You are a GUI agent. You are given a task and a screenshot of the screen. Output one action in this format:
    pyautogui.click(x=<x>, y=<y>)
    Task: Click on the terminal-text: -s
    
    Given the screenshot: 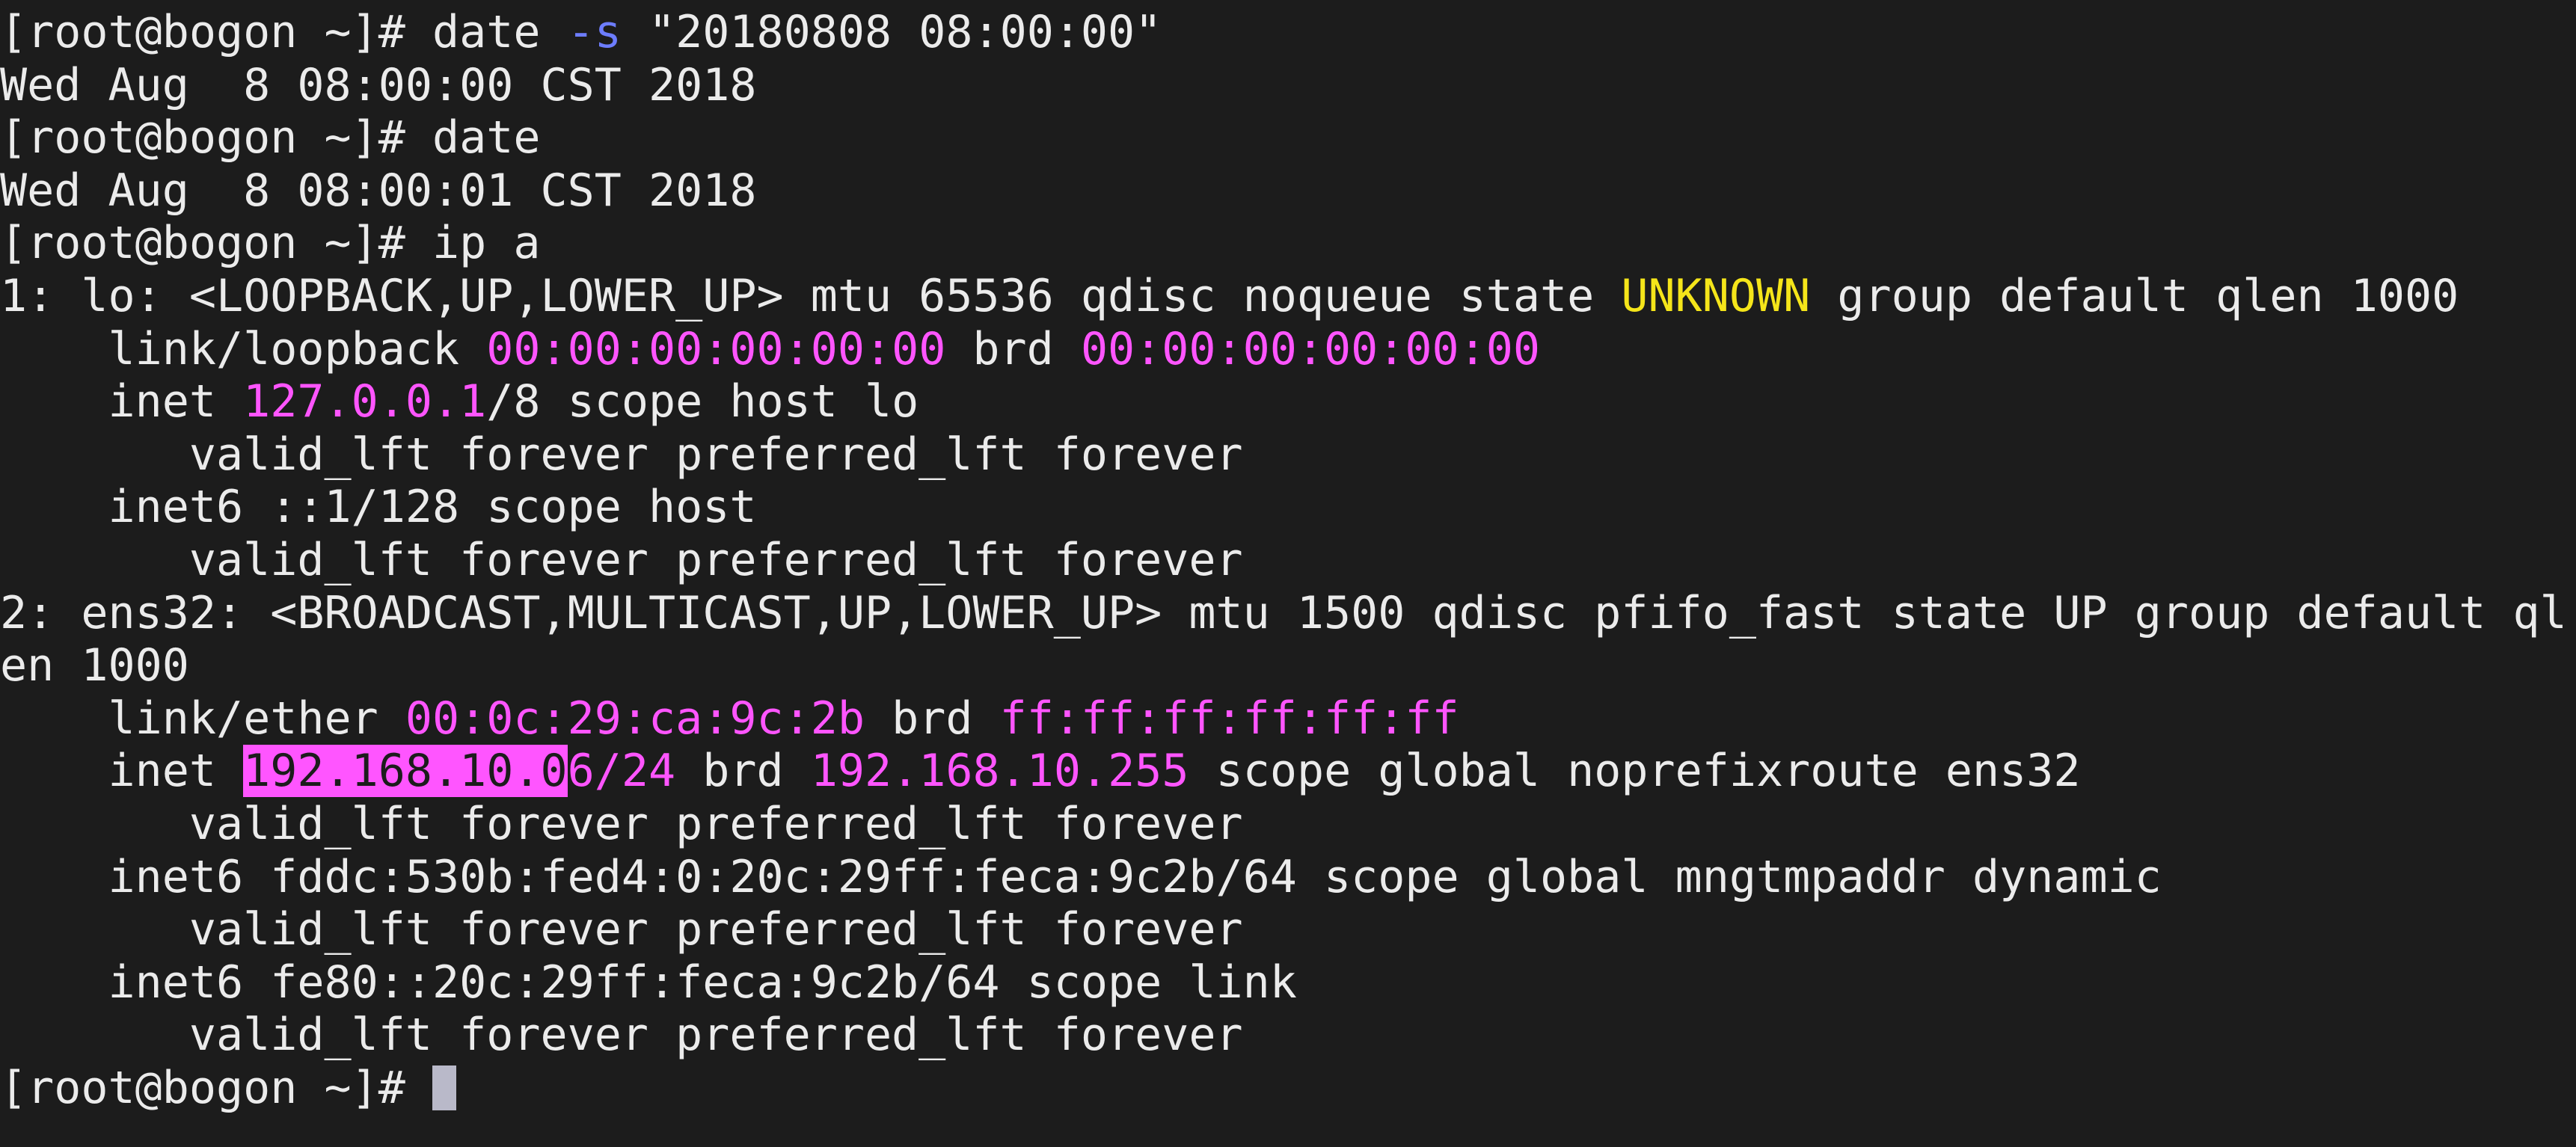 What is the action you would take?
    pyautogui.click(x=594, y=32)
    